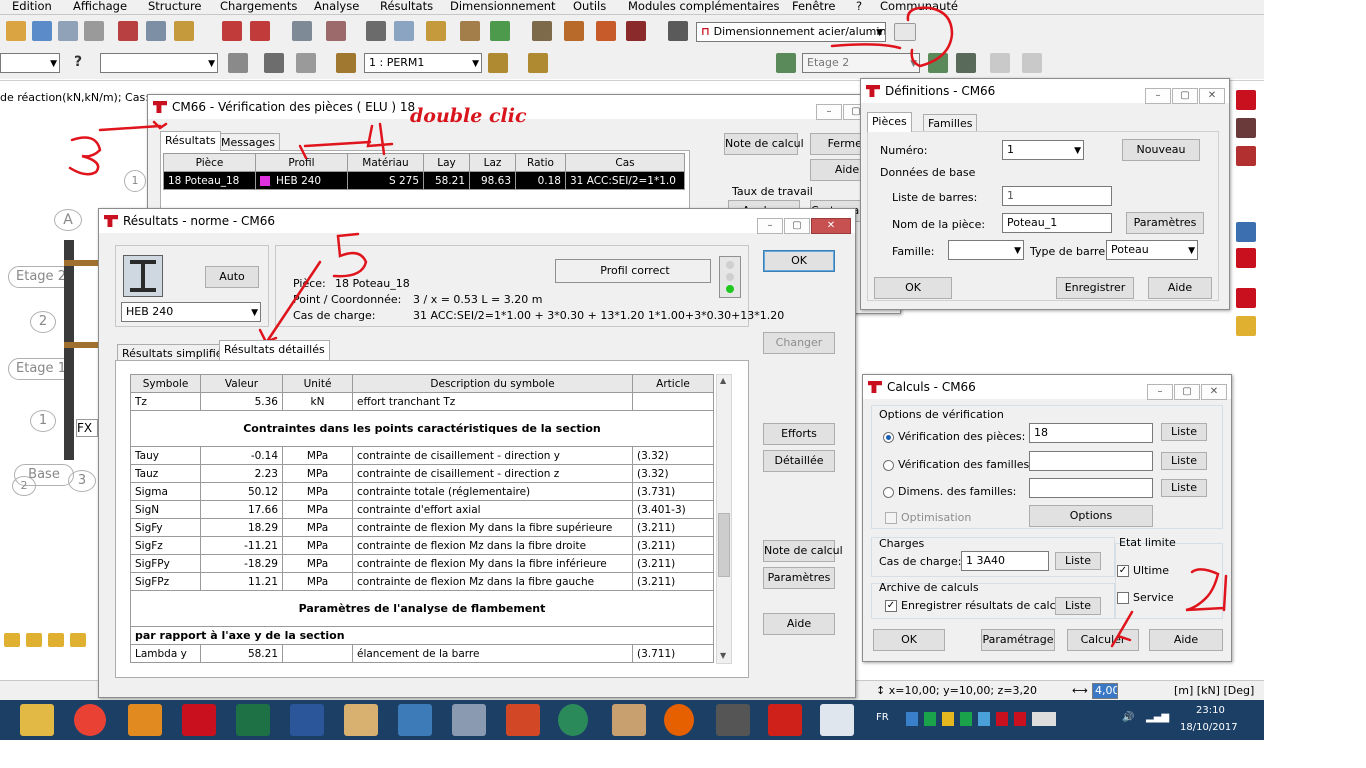 This screenshot has width=1366, height=768. I want to click on file-explorer-icon, so click(37, 720).